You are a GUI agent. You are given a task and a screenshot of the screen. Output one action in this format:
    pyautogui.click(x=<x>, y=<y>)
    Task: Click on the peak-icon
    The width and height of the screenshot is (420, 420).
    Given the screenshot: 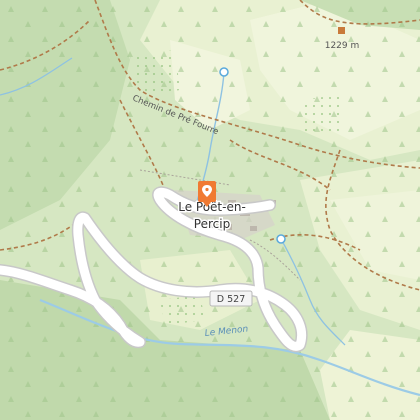 What is the action you would take?
    pyautogui.click(x=341, y=30)
    